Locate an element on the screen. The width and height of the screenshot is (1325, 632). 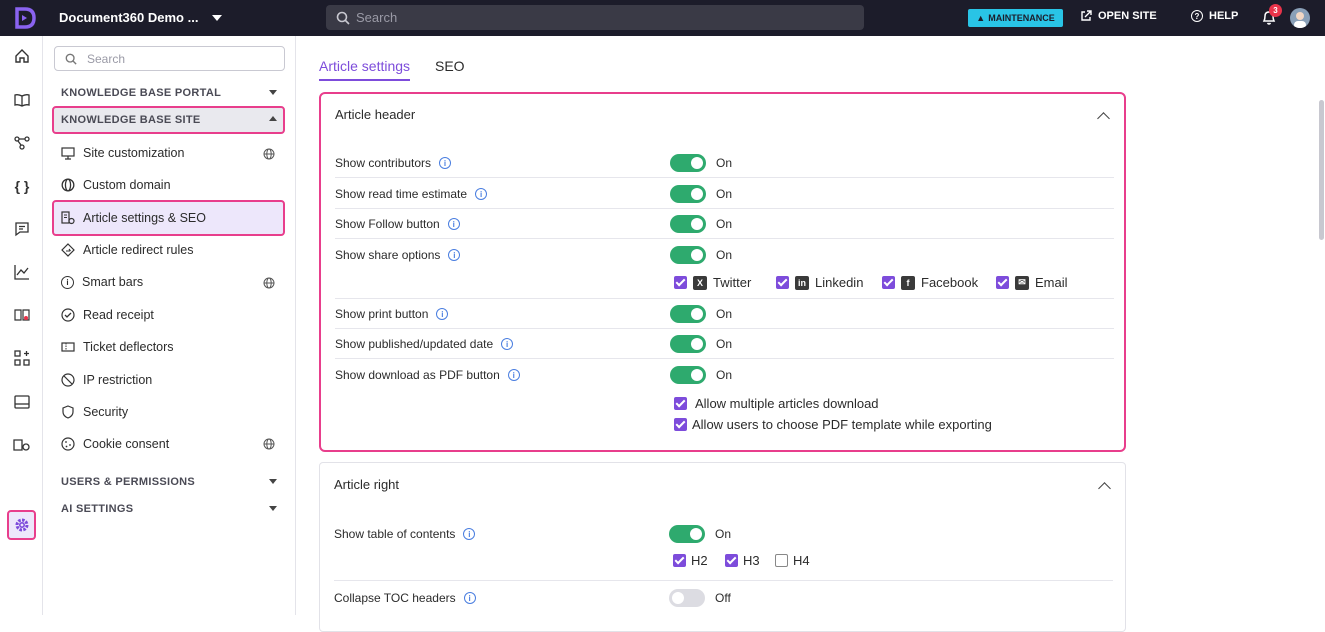
sidebar-item-cookie-consent: Cookie consent is located at coordinates (115, 444).